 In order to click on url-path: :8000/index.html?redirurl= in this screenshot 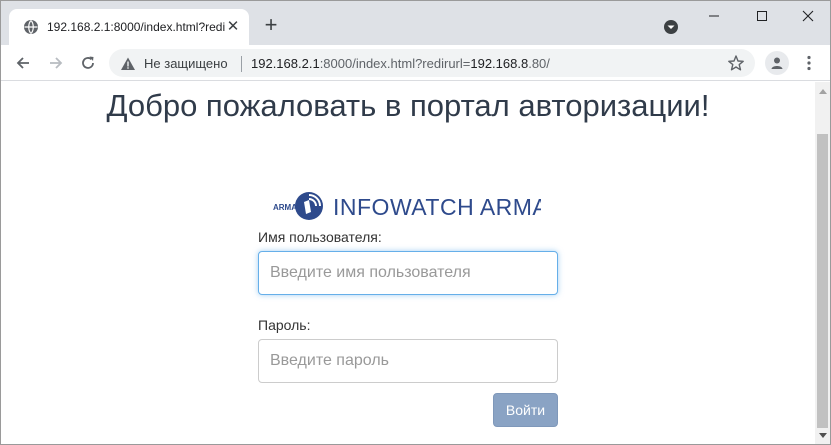, I will do `click(395, 63)`.